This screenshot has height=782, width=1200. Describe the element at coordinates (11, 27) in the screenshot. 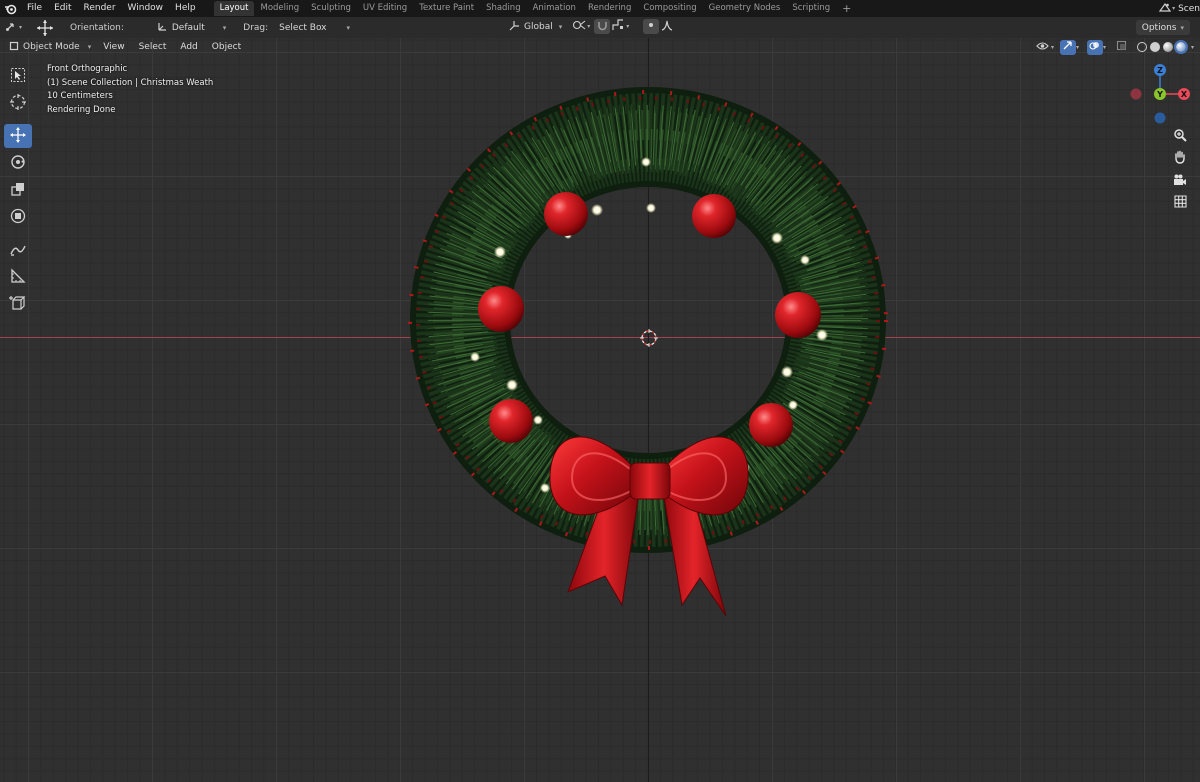

I see `transform-tool-icon` at that location.